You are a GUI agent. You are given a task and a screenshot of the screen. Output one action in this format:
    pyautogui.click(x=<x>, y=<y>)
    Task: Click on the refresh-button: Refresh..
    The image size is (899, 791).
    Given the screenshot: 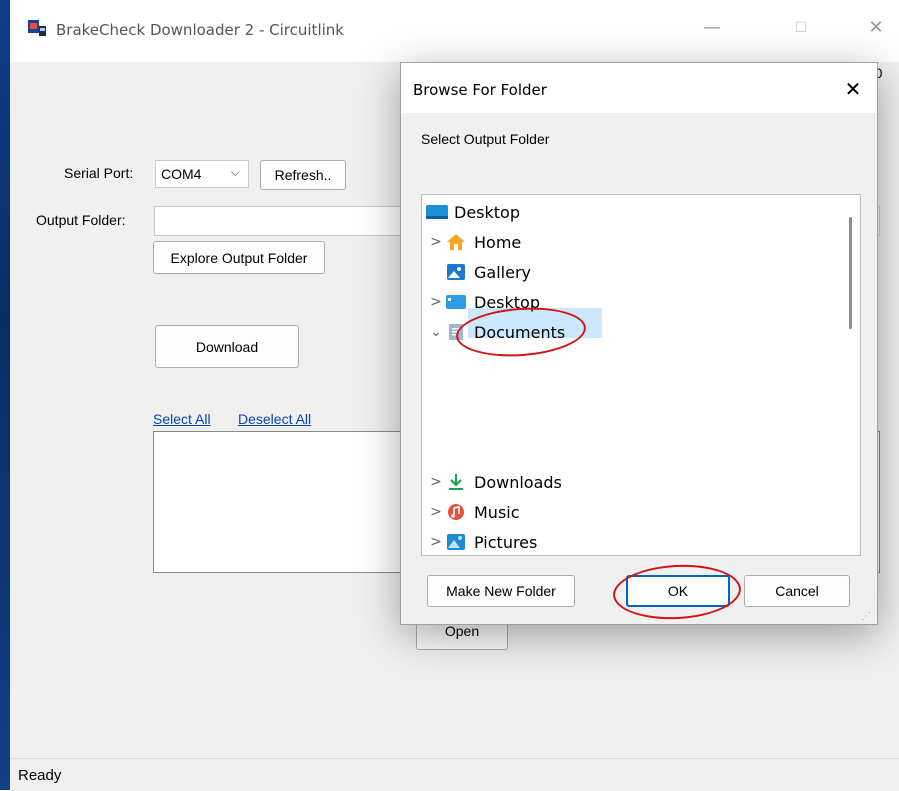 What is the action you would take?
    pyautogui.click(x=303, y=175)
    